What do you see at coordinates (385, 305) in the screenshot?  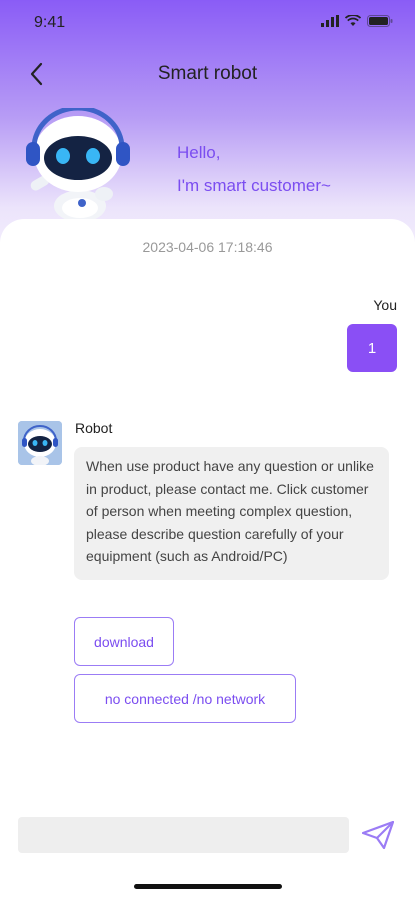 I see `user-name-label: You` at bounding box center [385, 305].